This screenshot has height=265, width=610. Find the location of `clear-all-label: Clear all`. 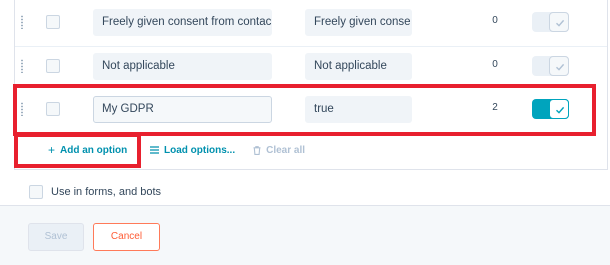

clear-all-label: Clear all is located at coordinates (286, 150).